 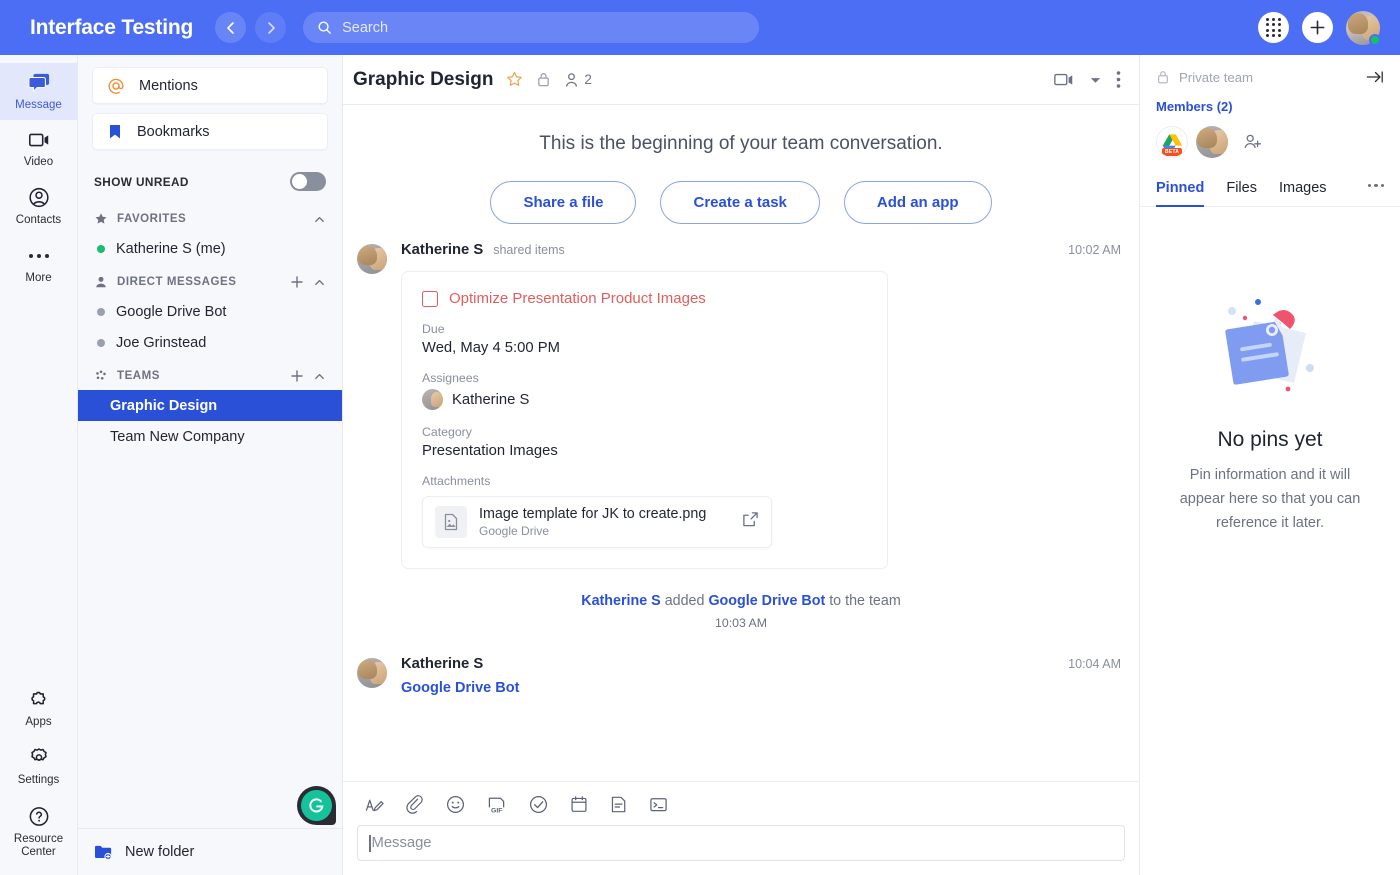 What do you see at coordinates (101, 218) in the screenshot?
I see `star-icon` at bounding box center [101, 218].